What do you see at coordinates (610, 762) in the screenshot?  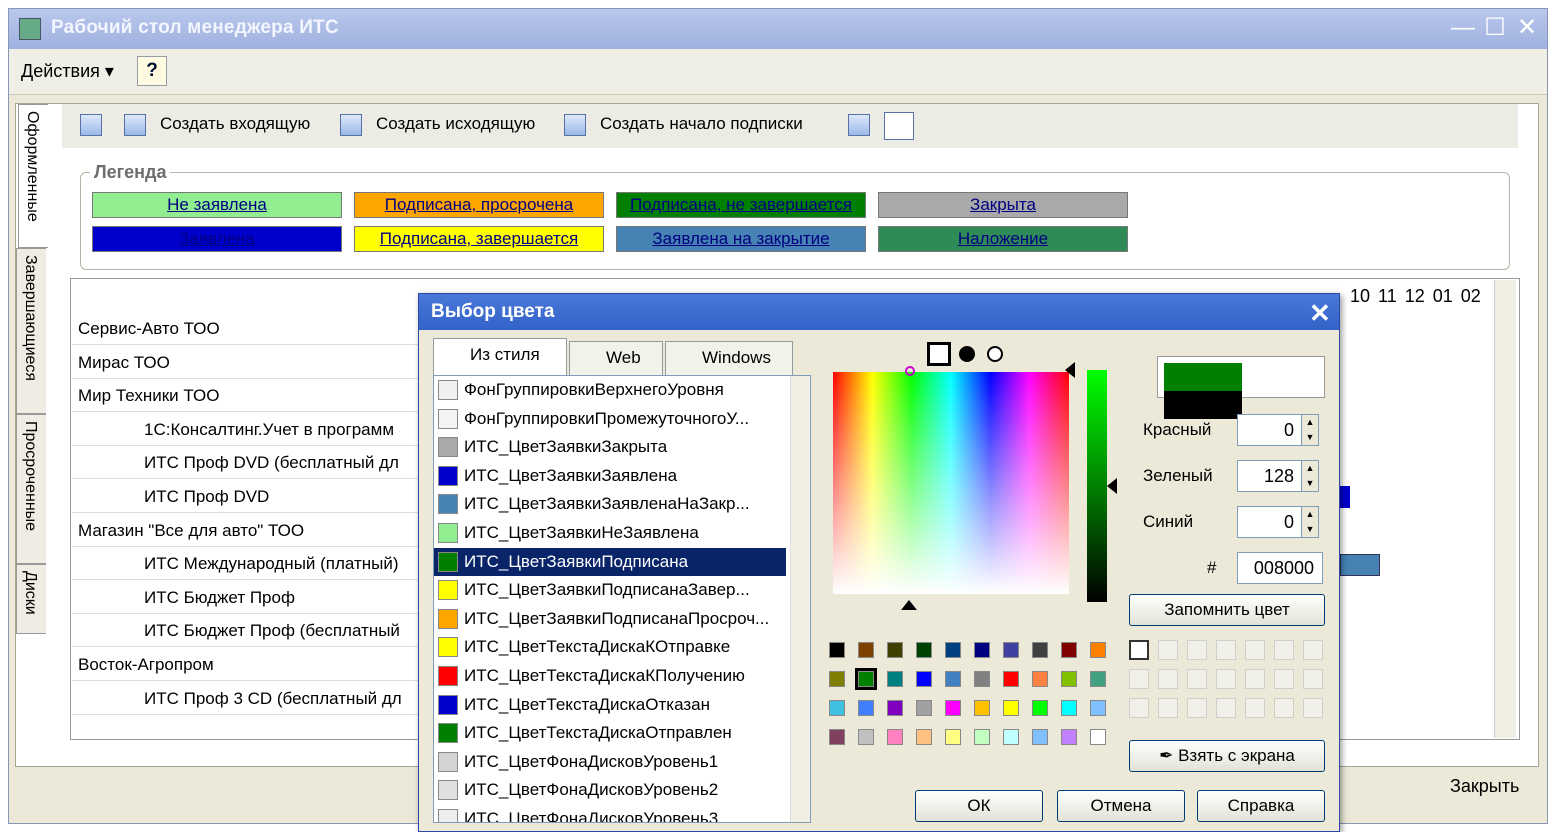 I see `list-item: ИТС_ЦветФонаДисковУровень1` at bounding box center [610, 762].